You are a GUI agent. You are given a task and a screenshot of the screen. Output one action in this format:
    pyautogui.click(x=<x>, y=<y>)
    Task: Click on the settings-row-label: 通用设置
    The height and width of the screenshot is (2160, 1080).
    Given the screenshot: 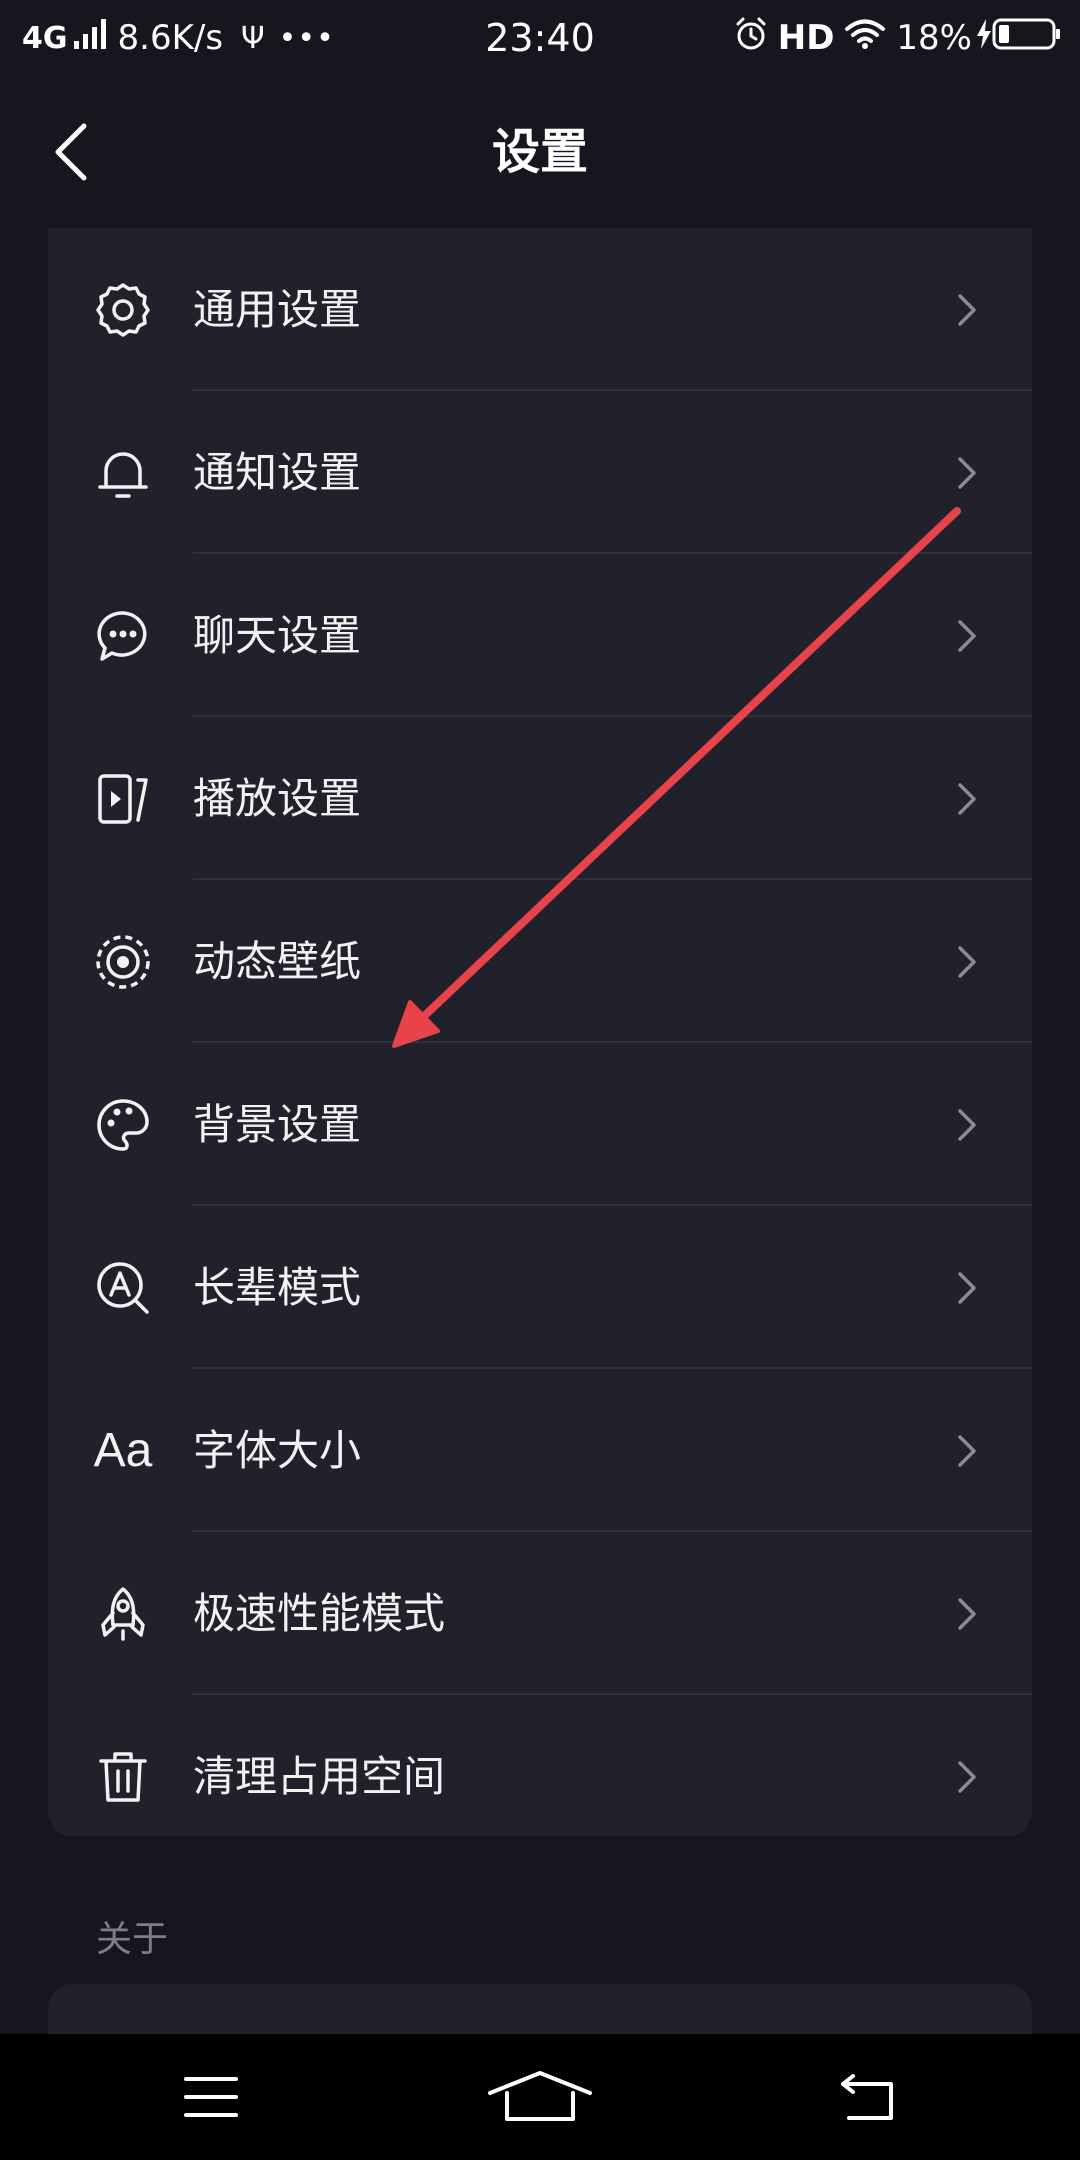 What is the action you would take?
    pyautogui.click(x=277, y=309)
    